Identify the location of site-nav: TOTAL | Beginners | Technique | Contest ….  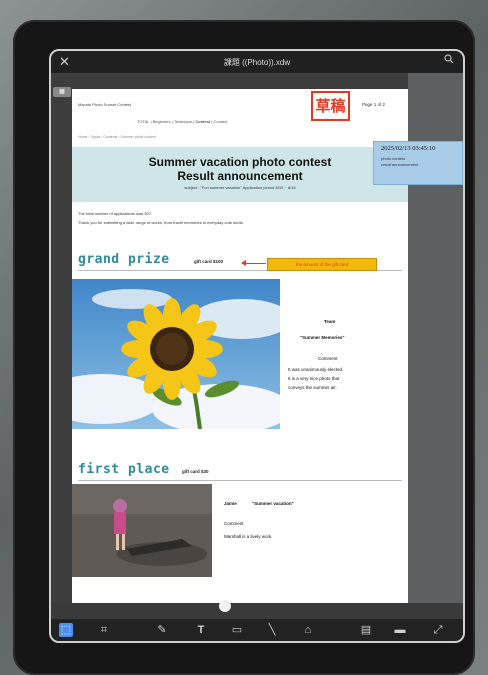
(182, 121).